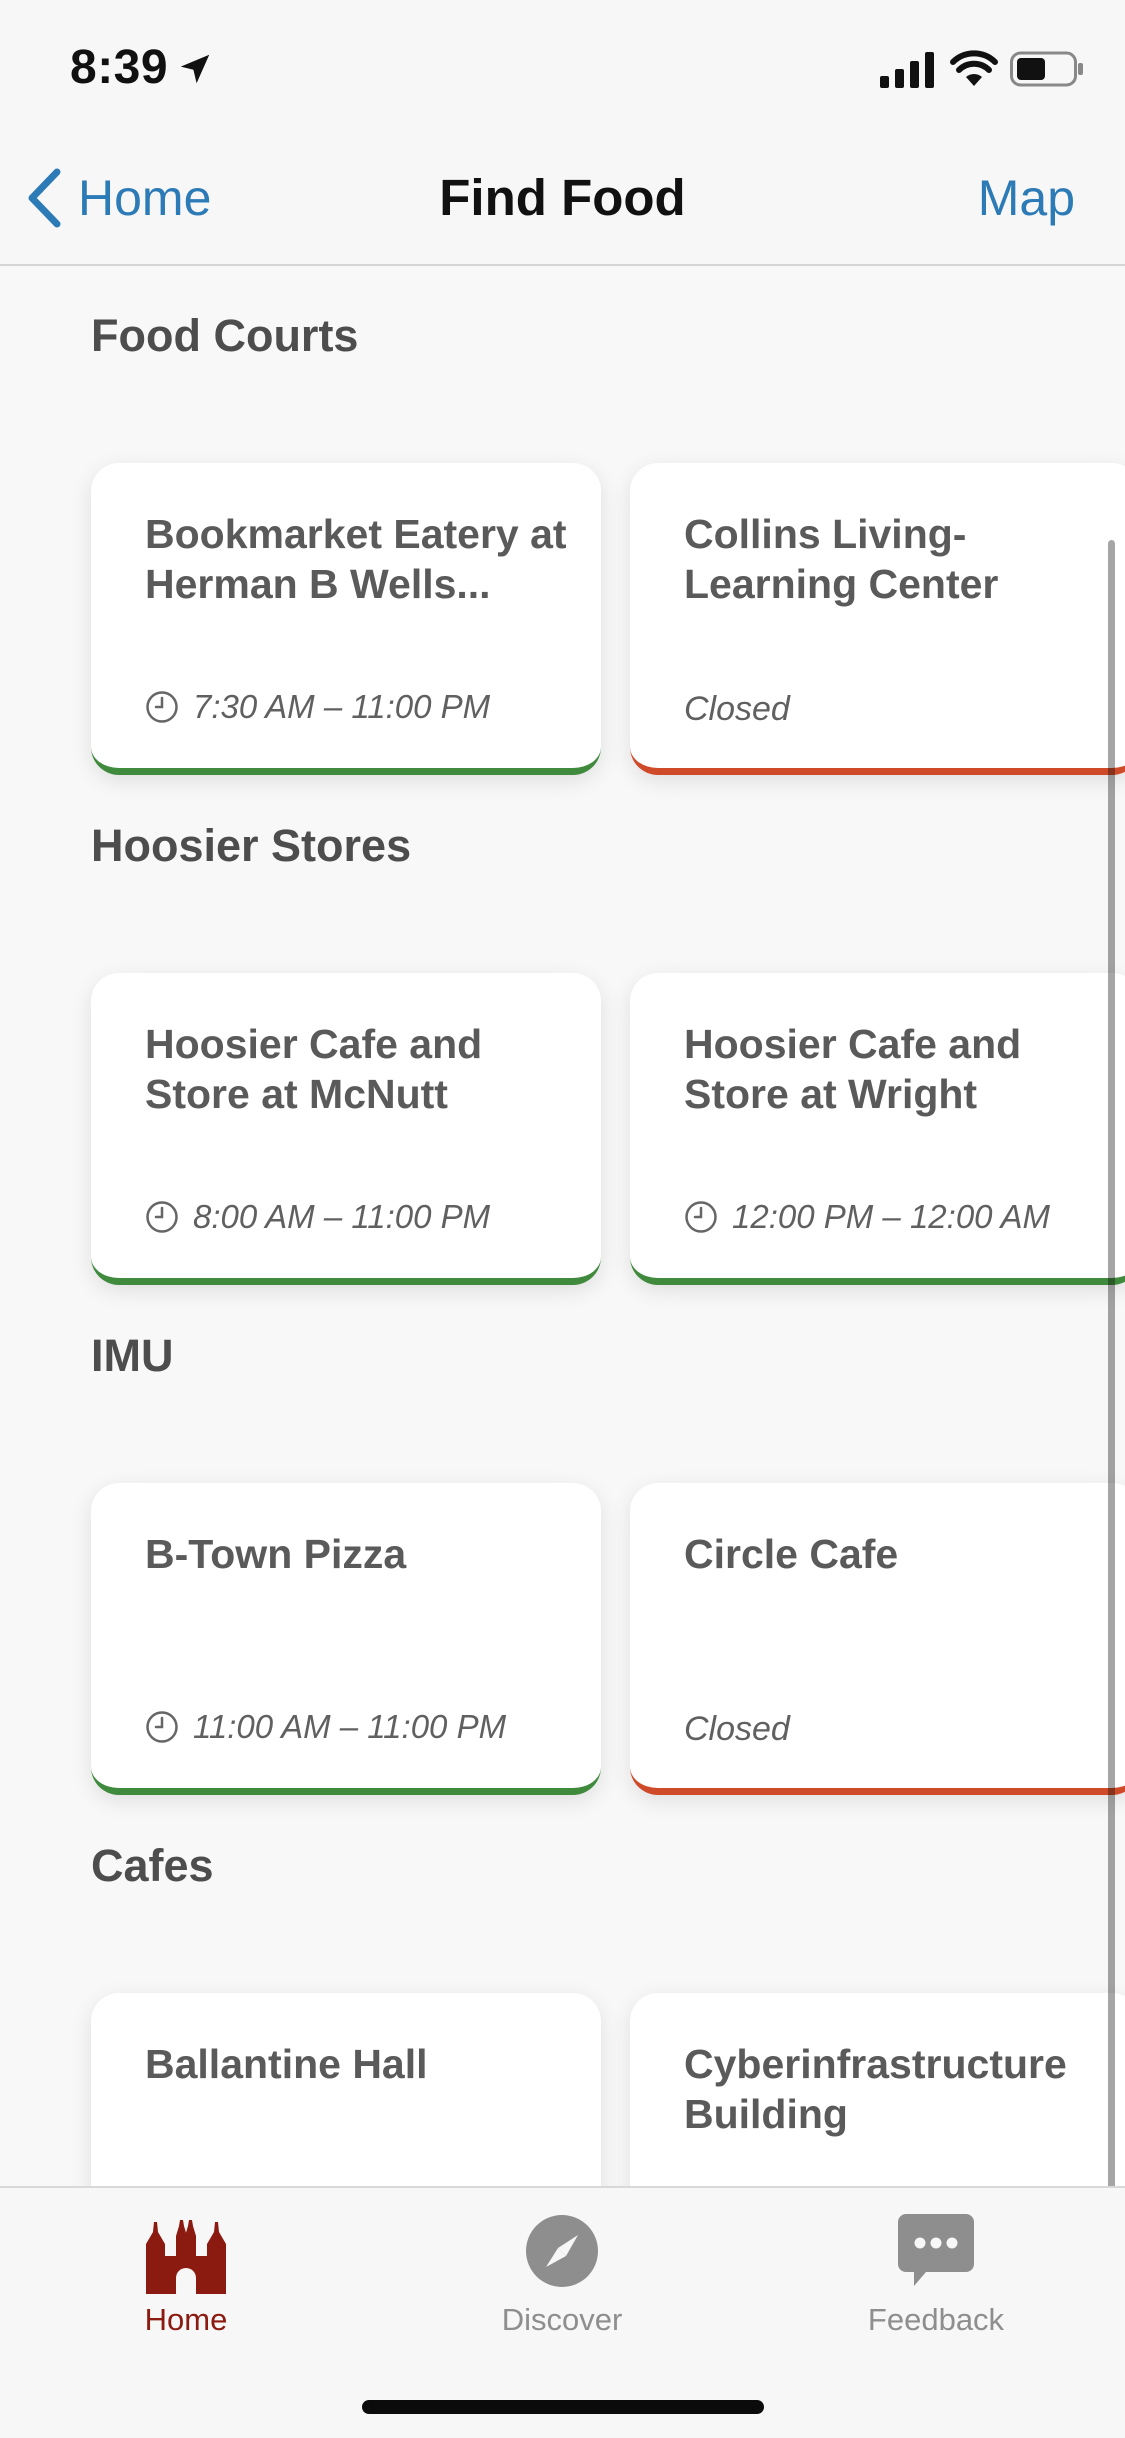  Describe the element at coordinates (286, 2064) in the screenshot. I see `location-name: Ballantine Hall` at that location.